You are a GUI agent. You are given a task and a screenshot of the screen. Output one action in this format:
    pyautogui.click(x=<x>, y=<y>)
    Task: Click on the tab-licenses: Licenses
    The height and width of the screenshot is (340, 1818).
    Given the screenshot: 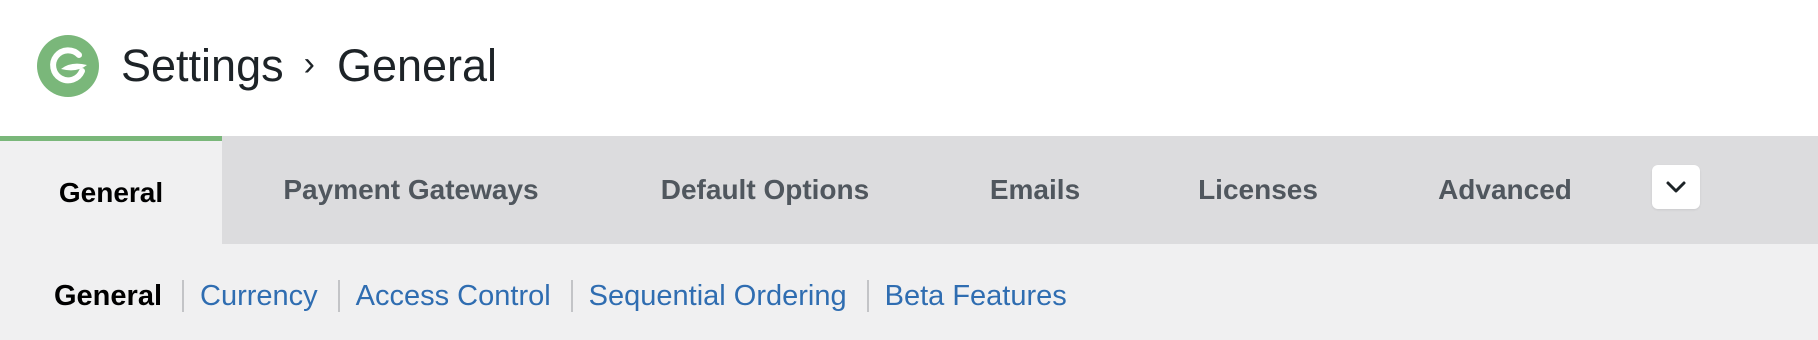 What is the action you would take?
    pyautogui.click(x=1258, y=190)
    